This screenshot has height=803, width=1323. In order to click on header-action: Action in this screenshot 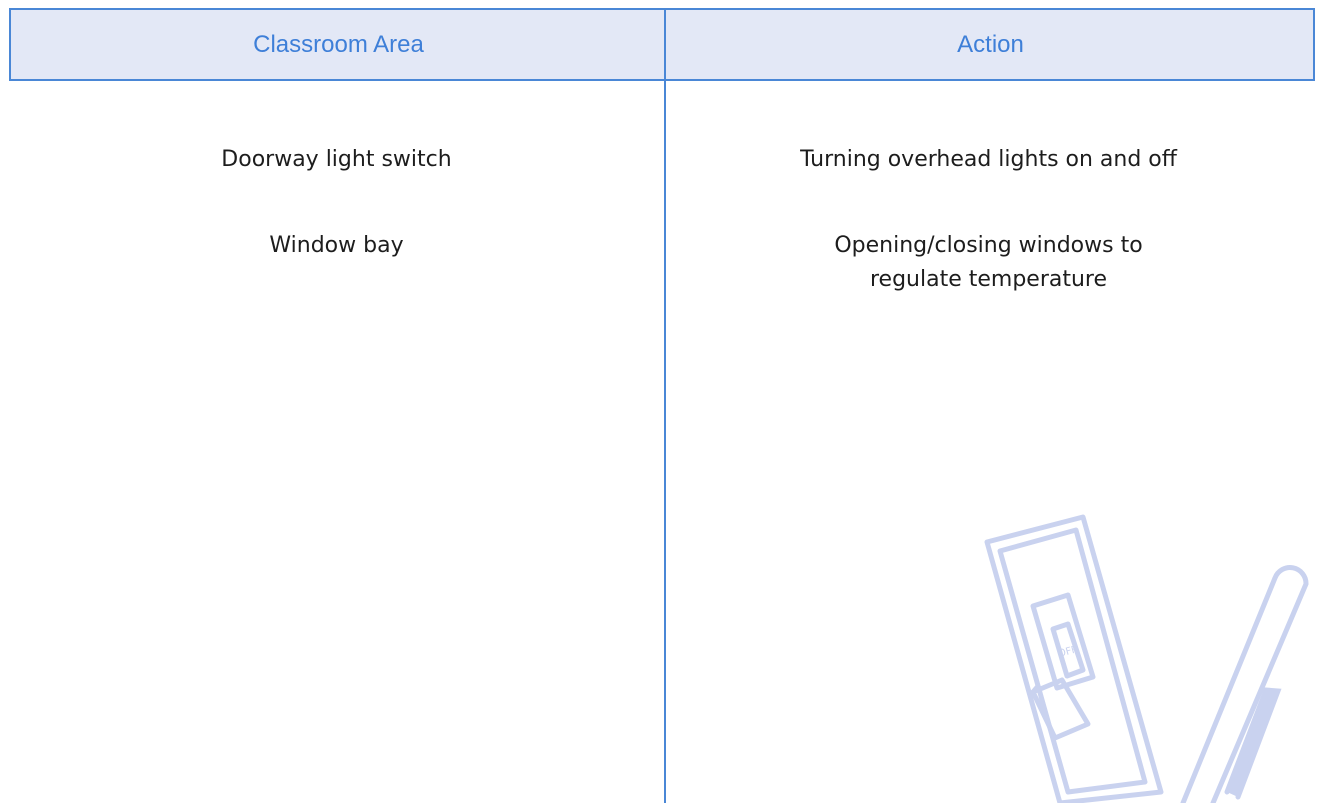, I will do `click(990, 44)`.